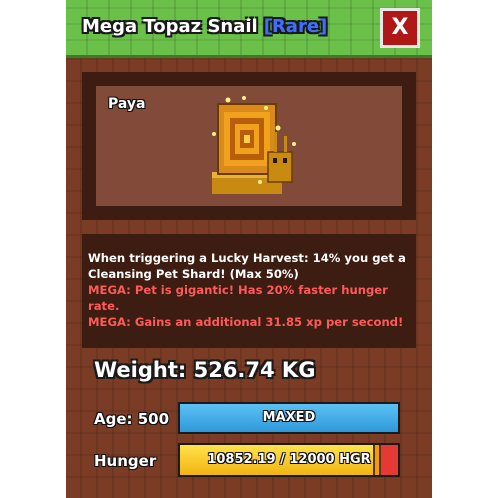 The image size is (498, 498). I want to click on hunger-bar-text: 10852.19 / 12000 HGR, so click(289, 459).